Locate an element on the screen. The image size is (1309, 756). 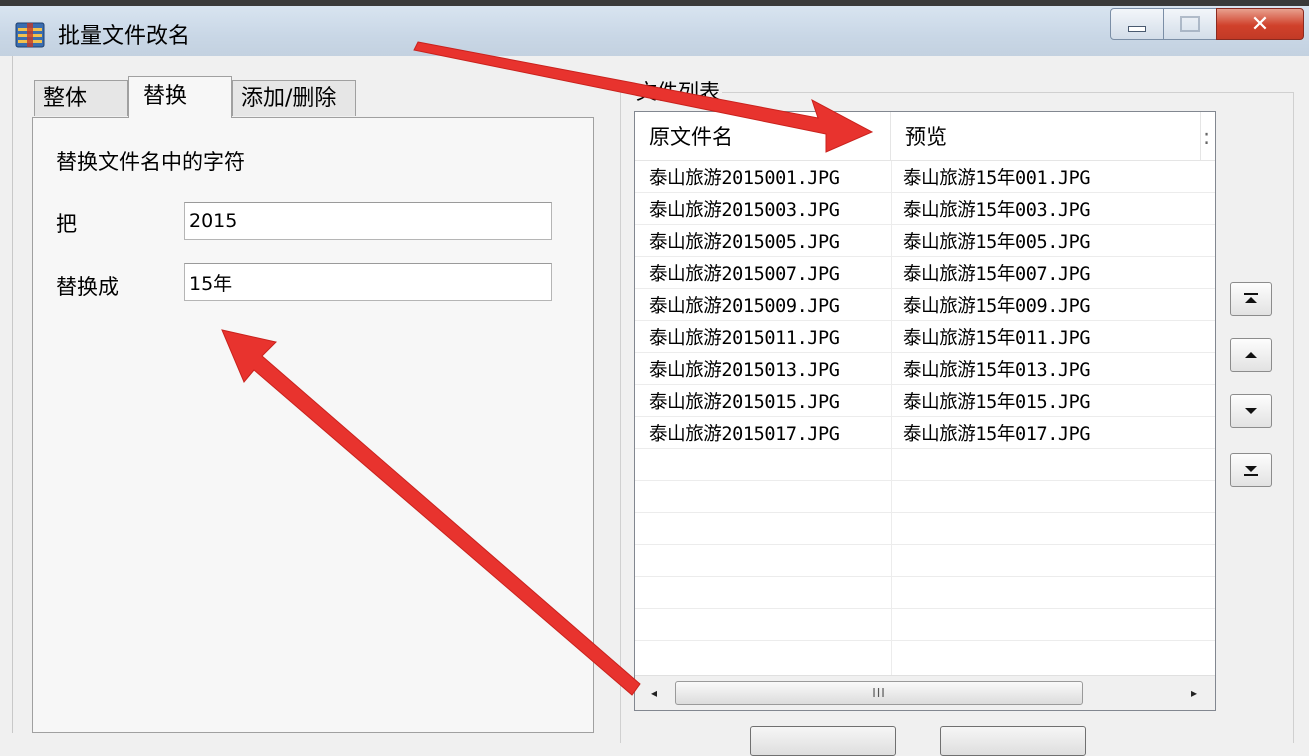
original-filename: 泰山旅游2015001.JPG is located at coordinates (744, 178).